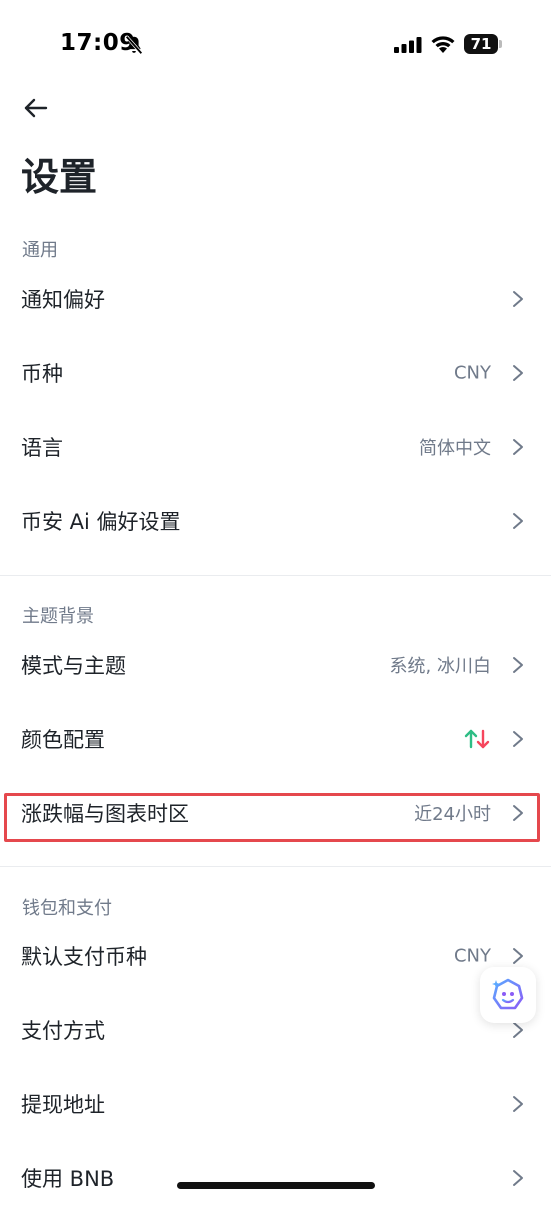  Describe the element at coordinates (40, 250) in the screenshot. I see `section-header-general: 通用` at that location.